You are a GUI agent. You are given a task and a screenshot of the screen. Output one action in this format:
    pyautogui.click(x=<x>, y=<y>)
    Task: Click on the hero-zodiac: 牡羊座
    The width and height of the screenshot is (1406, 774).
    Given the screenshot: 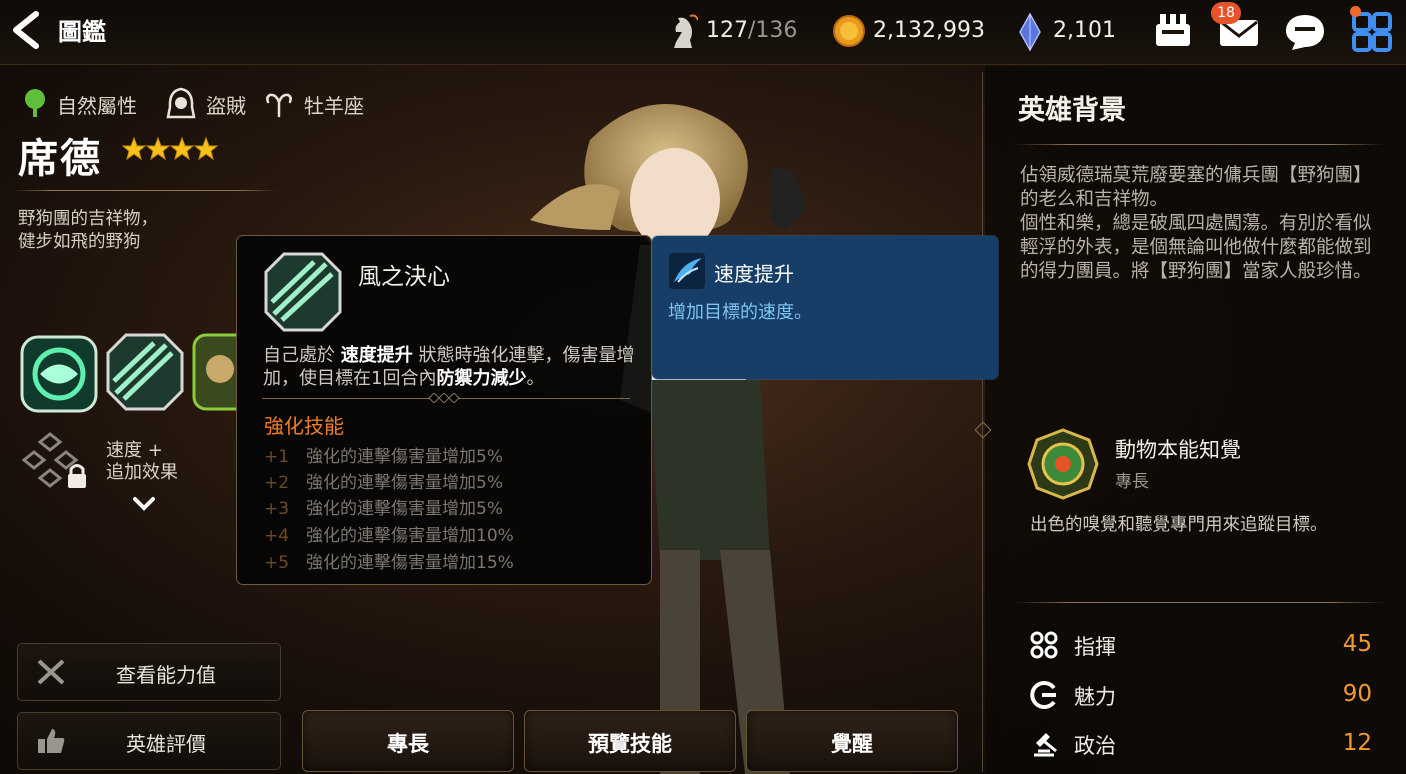 What is the action you would take?
    pyautogui.click(x=334, y=106)
    